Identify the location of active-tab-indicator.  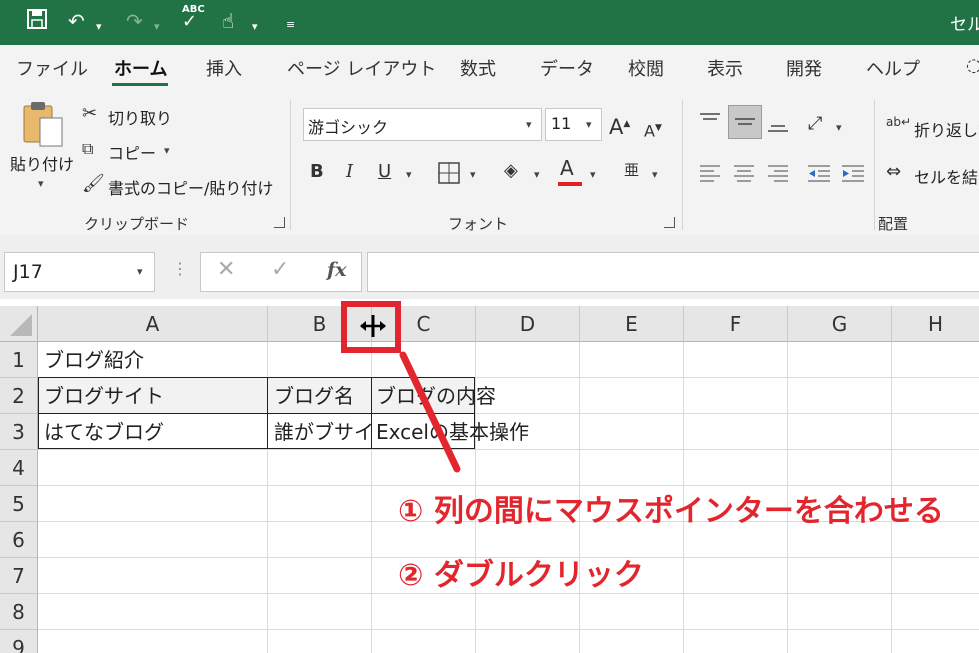
(140, 84).